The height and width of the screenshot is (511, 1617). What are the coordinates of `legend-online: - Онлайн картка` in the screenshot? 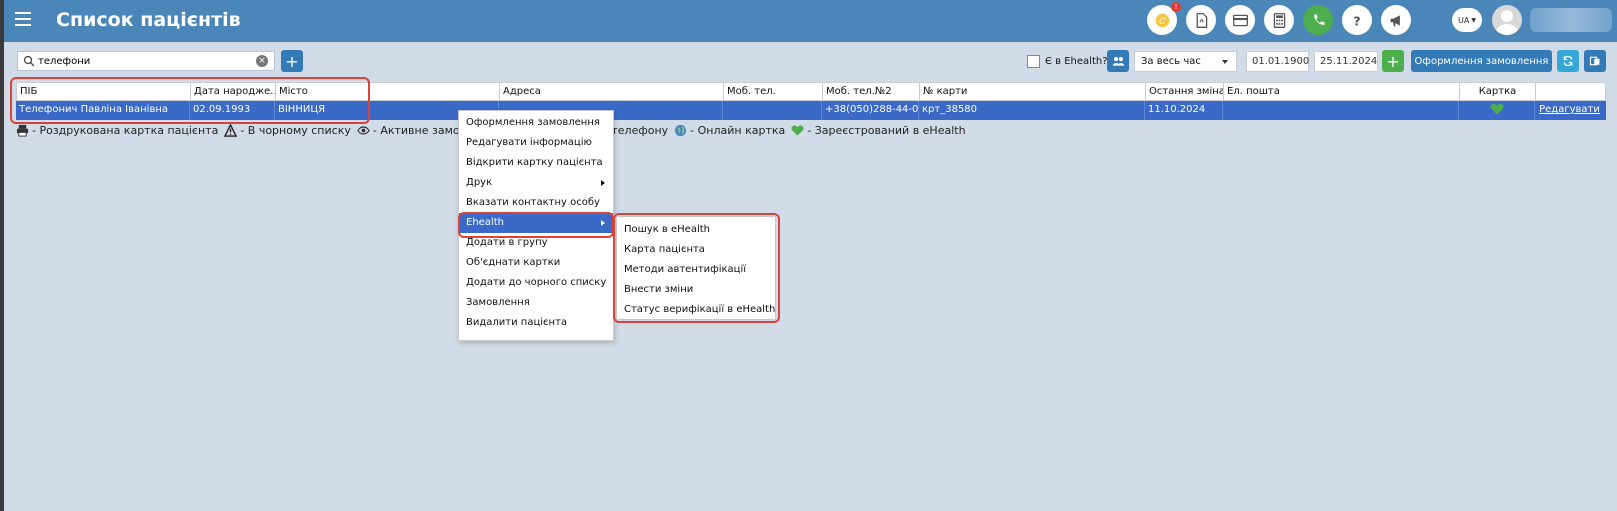 It's located at (738, 130).